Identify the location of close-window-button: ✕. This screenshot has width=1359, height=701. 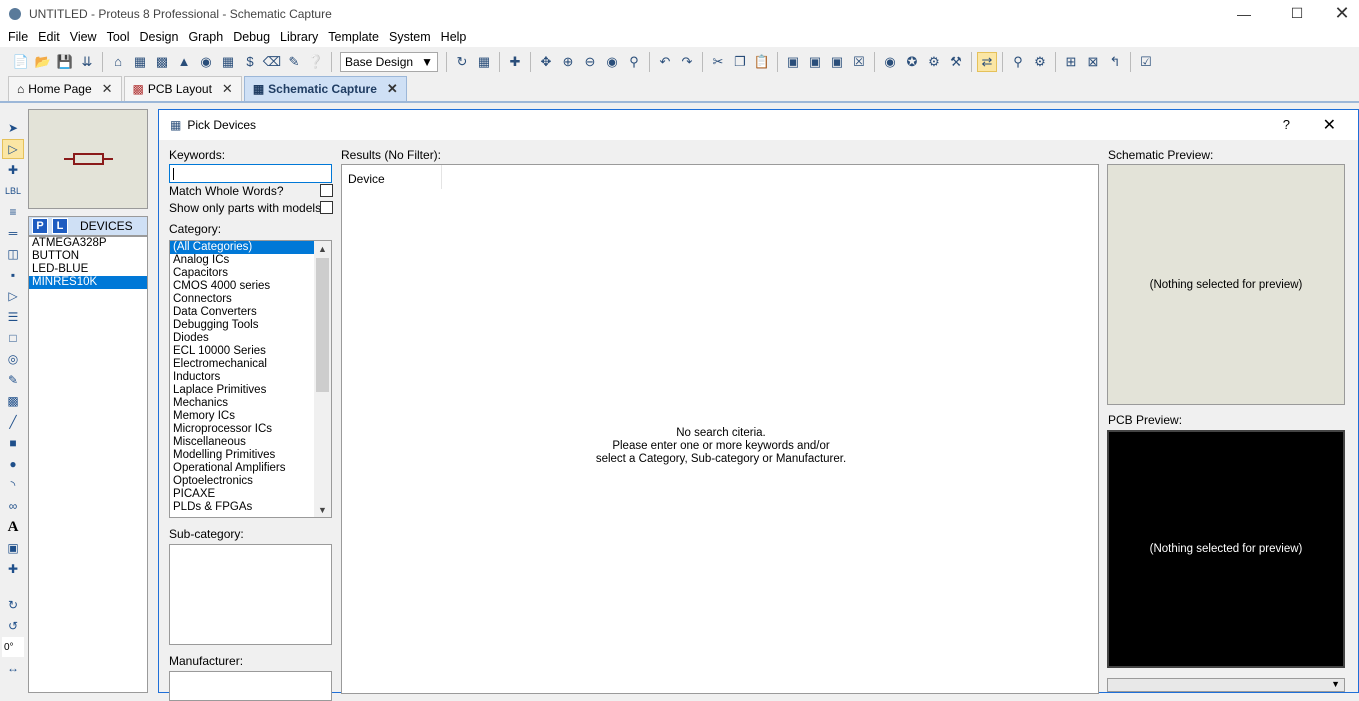
(1339, 13).